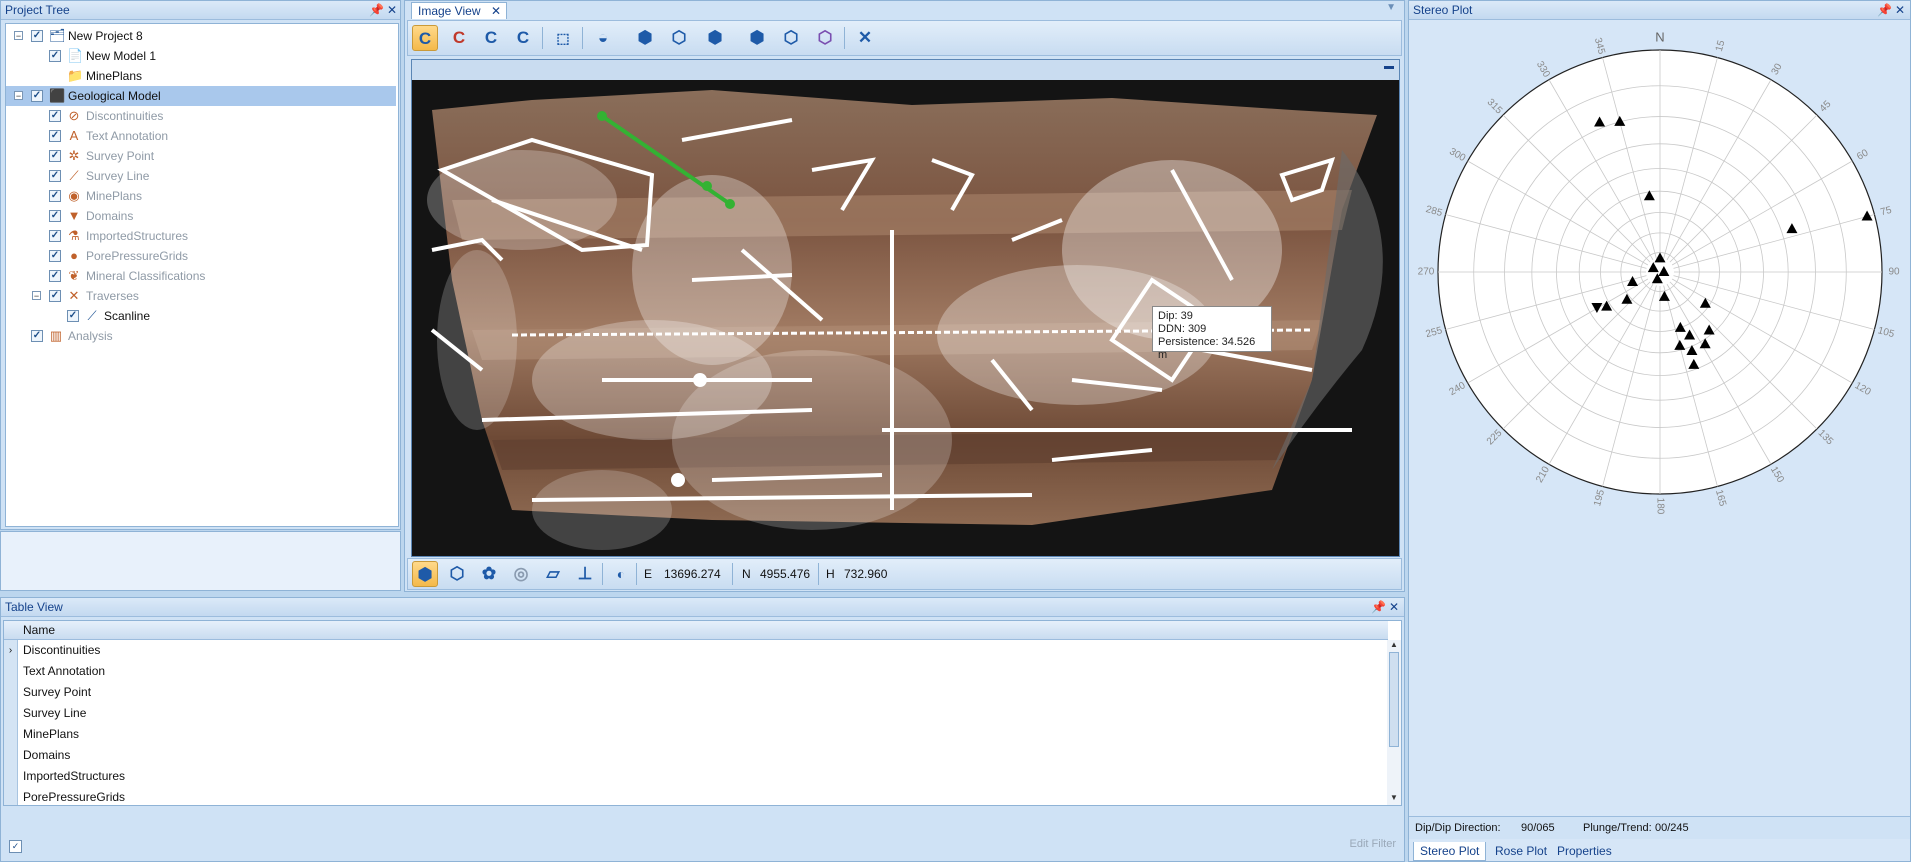 The width and height of the screenshot is (1911, 862). Describe the element at coordinates (201, 316) in the screenshot. I see `tree-item: ✓ ⟋ Scanline` at that location.